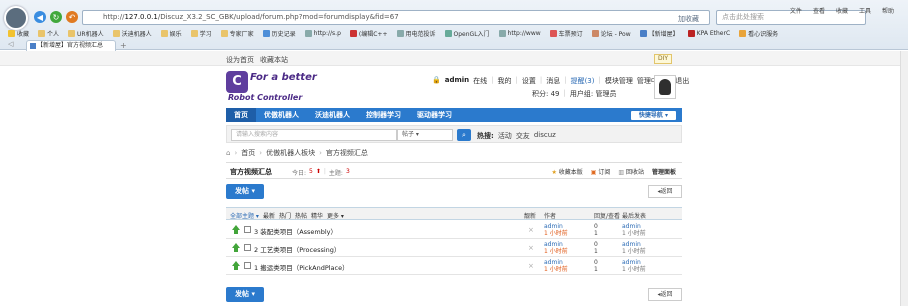  What do you see at coordinates (464, 135) in the screenshot?
I see `search-icon: ⌕` at bounding box center [464, 135].